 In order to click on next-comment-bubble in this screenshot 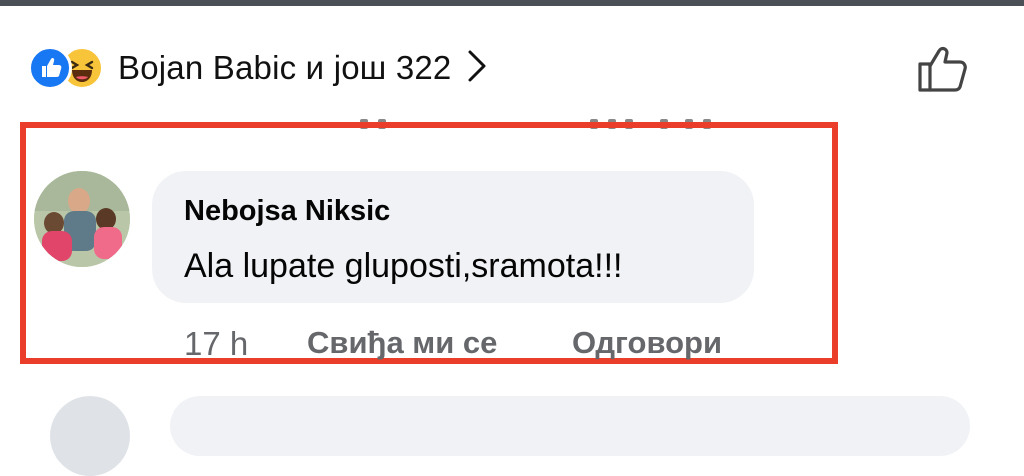, I will do `click(570, 426)`.